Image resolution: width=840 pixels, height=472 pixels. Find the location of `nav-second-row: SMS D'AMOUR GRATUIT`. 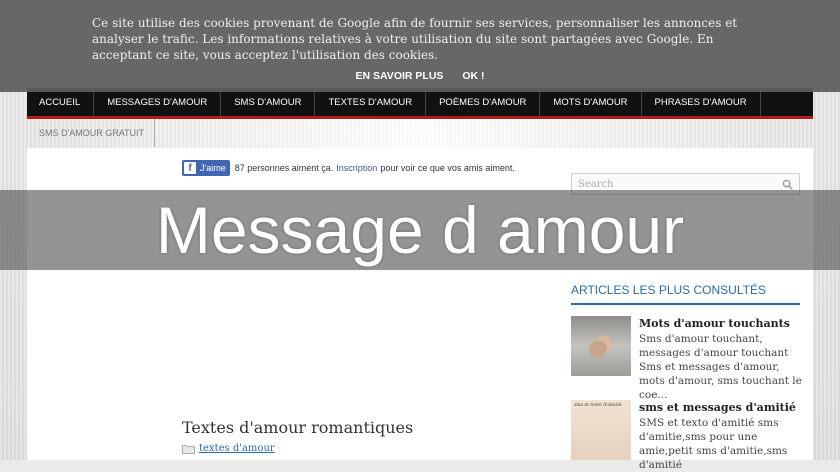

nav-second-row: SMS D'AMOUR GRATUIT is located at coordinates (91, 133).